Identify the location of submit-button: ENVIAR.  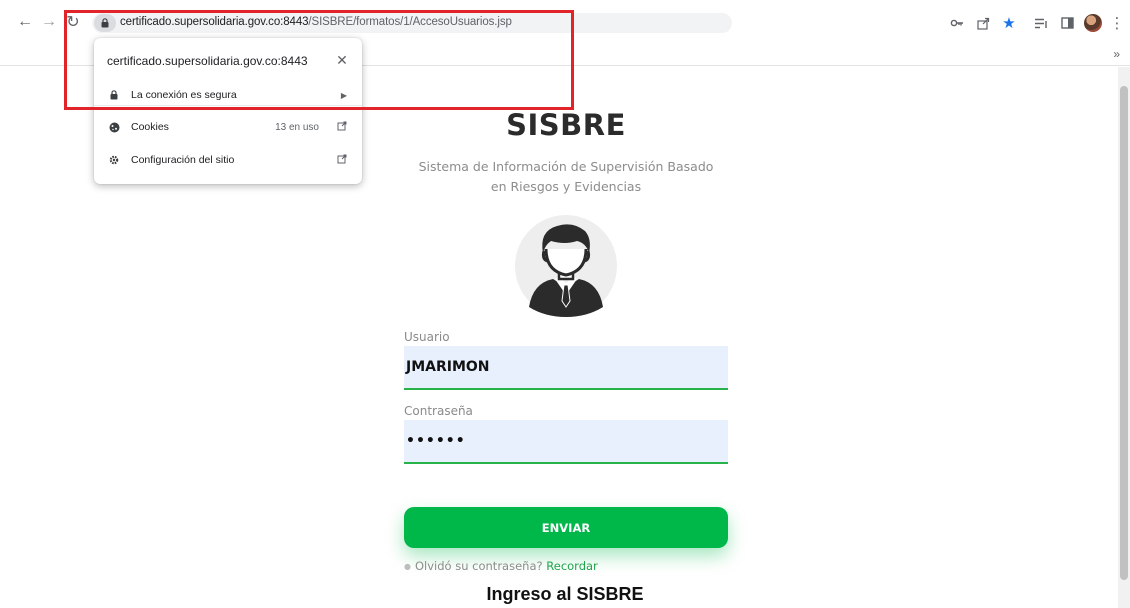
(566, 527).